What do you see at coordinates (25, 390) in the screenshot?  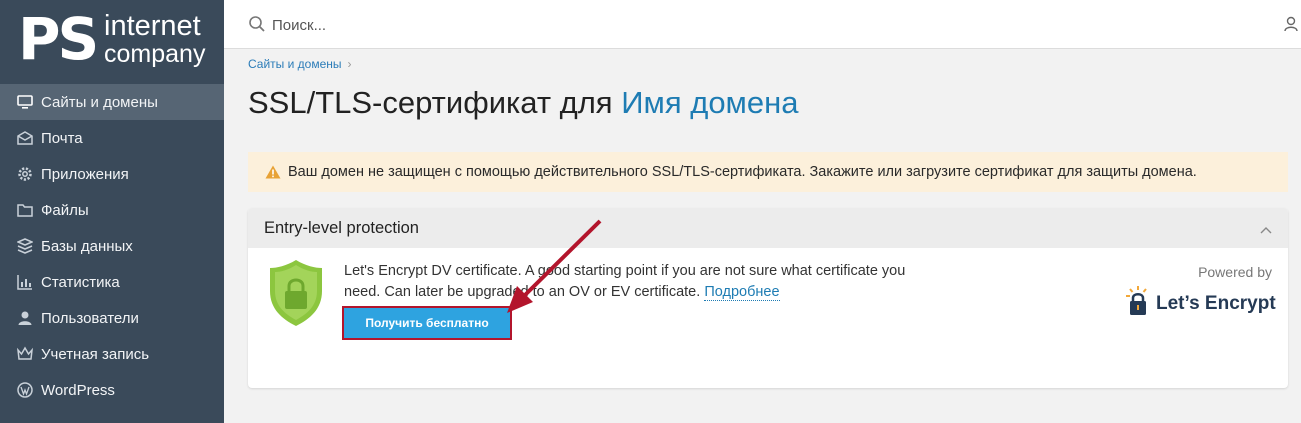 I see `wordpress-icon` at bounding box center [25, 390].